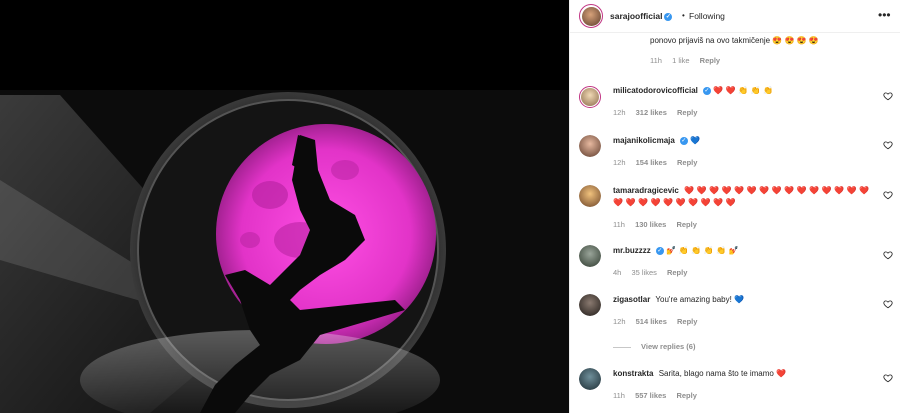 Image resolution: width=900 pixels, height=413 pixels. What do you see at coordinates (617, 272) in the screenshot?
I see `comment-time: 4h` at bounding box center [617, 272].